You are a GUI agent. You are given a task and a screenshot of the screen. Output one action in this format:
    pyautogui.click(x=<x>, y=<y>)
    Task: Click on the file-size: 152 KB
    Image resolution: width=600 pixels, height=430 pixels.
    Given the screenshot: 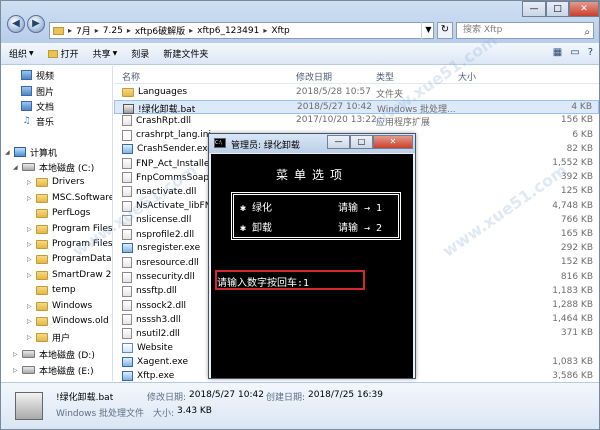 What is the action you would take?
    pyautogui.click(x=576, y=262)
    